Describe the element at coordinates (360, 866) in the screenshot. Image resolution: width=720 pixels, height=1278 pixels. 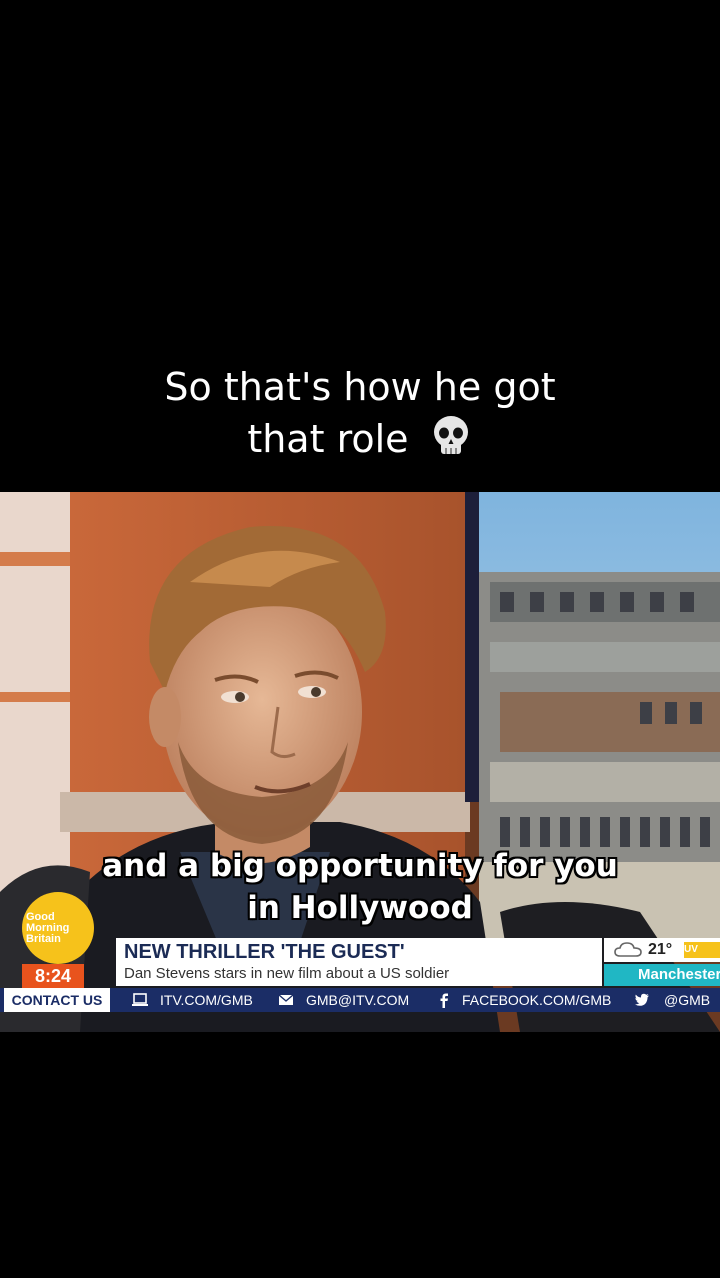
I see `subtitle-line-1: and a big opportunity for you` at that location.